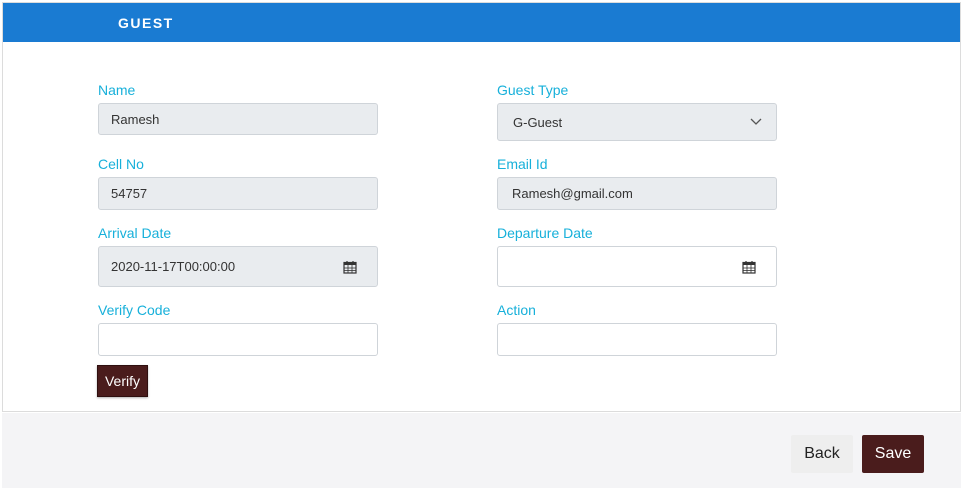  I want to click on chevron-down-icon, so click(756, 121).